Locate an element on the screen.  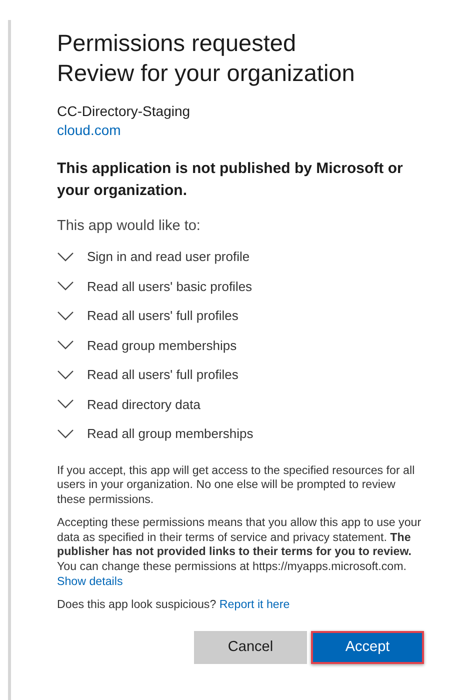
permission-label: Read group memberships is located at coordinates (162, 345).